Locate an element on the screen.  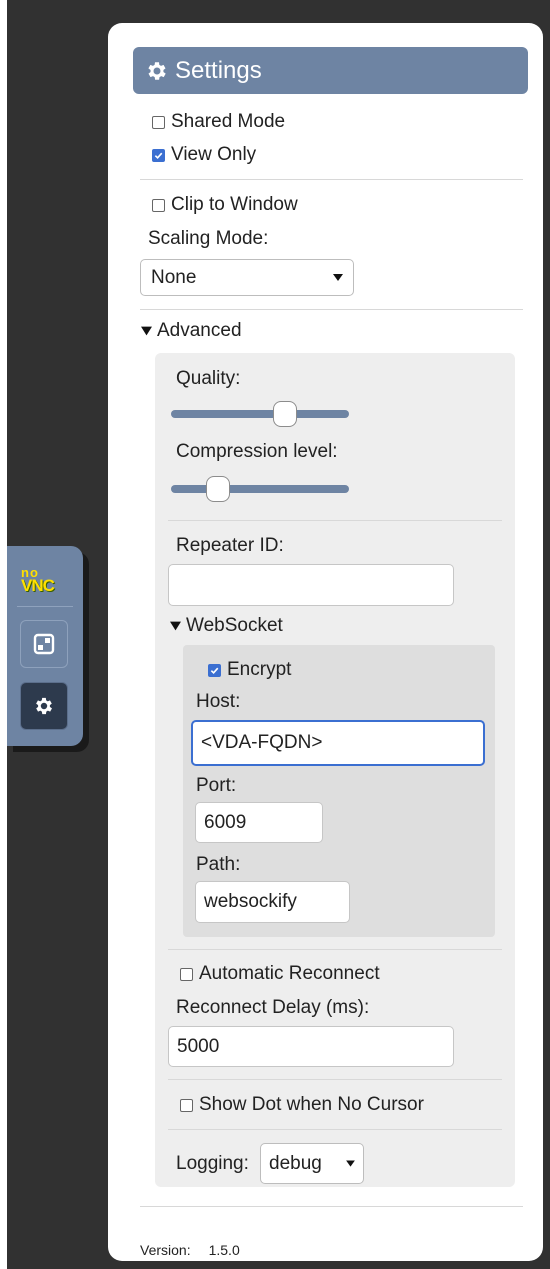
control-bar-divider is located at coordinates (45, 606).